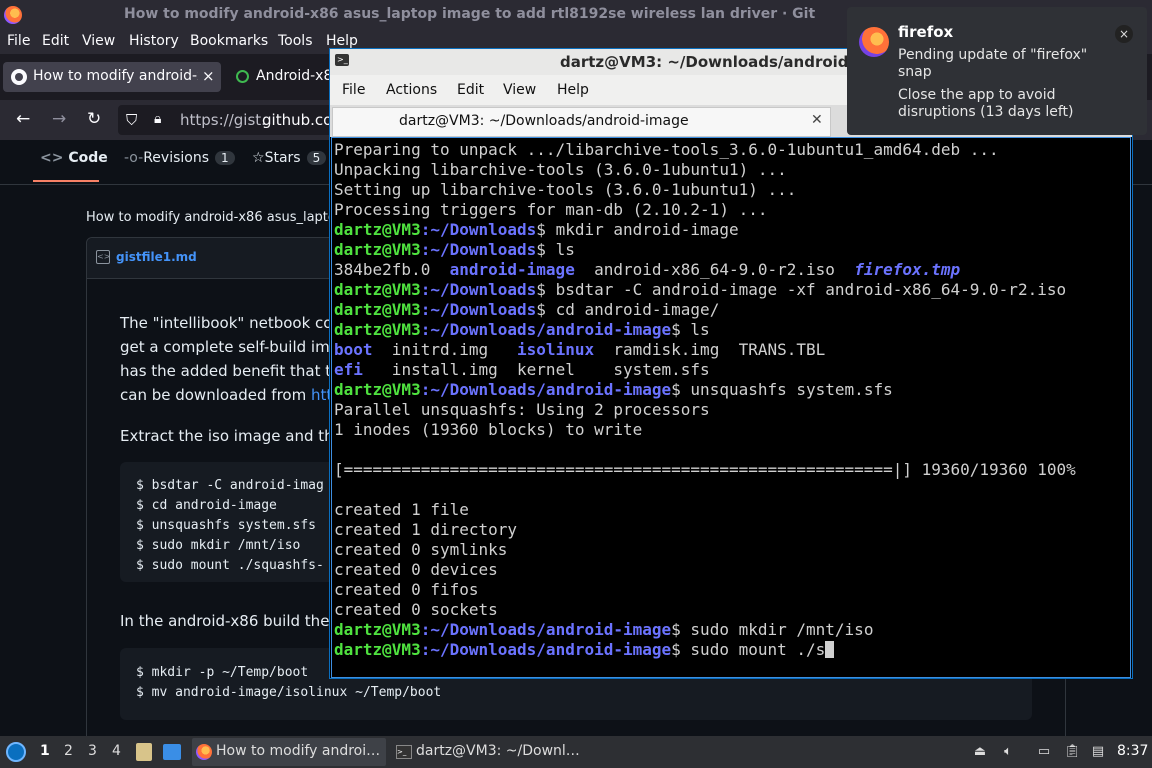  Describe the element at coordinates (519, 90) in the screenshot. I see `terminal-menu-view: View` at that location.